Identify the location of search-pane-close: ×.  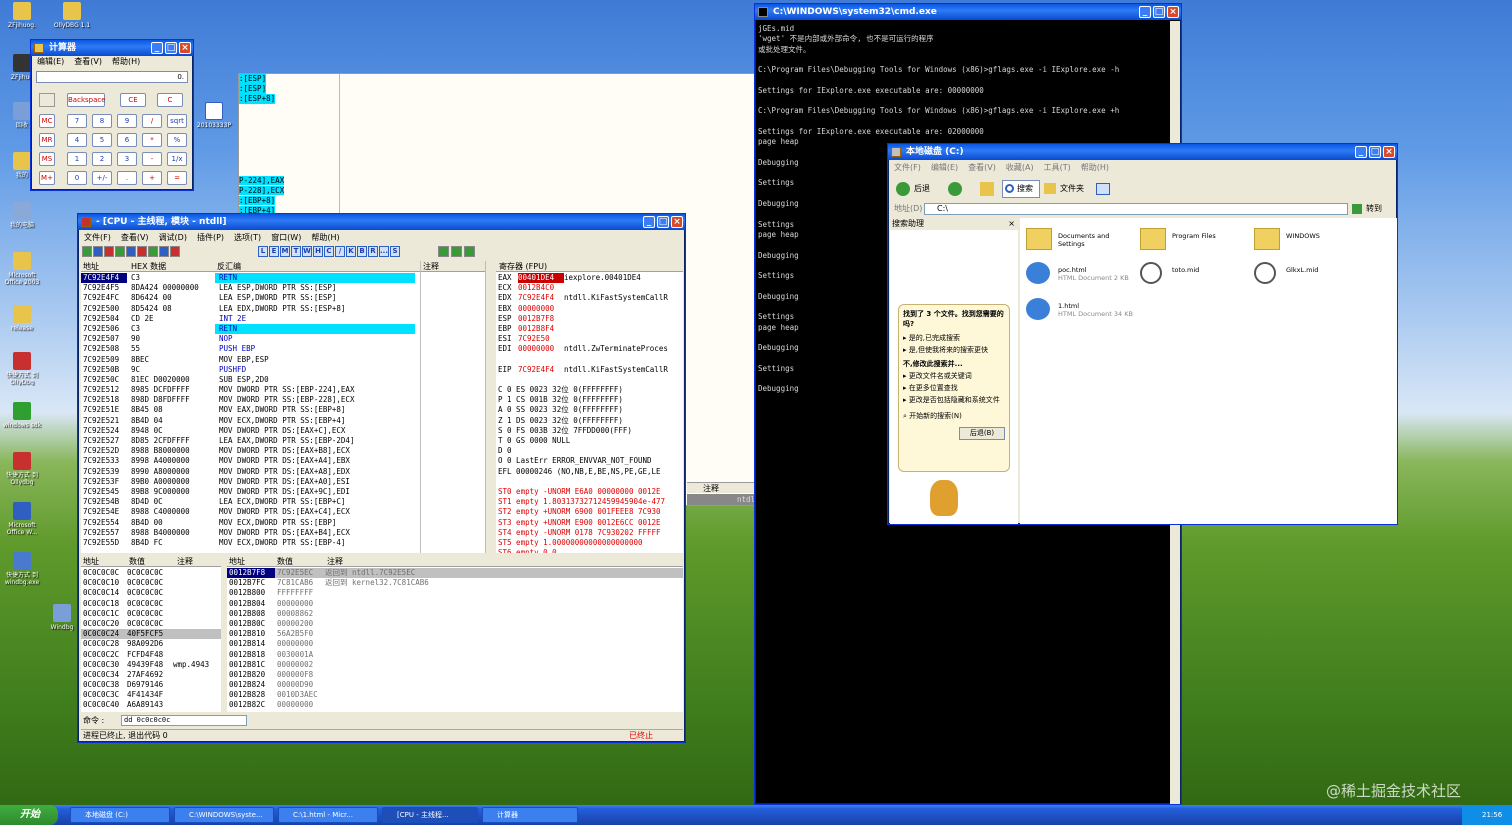
(1011, 223).